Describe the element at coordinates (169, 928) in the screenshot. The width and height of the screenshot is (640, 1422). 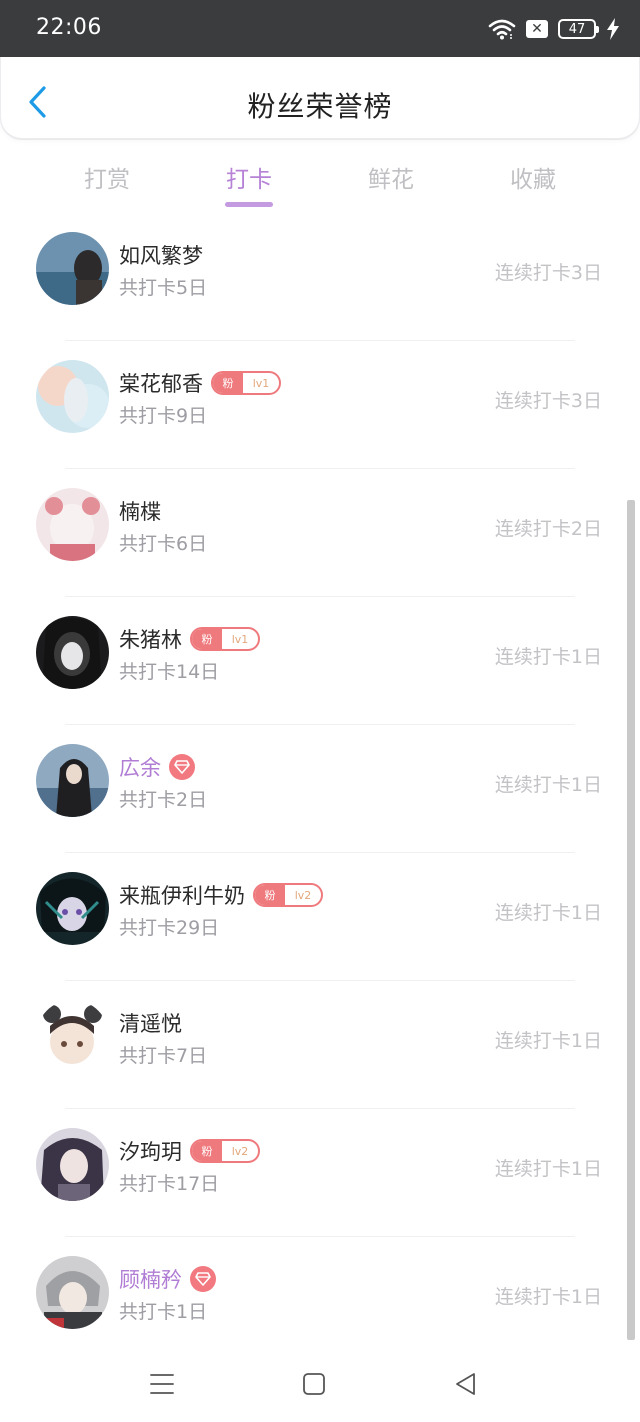
I see `total-checkins: 共打卡29日` at that location.